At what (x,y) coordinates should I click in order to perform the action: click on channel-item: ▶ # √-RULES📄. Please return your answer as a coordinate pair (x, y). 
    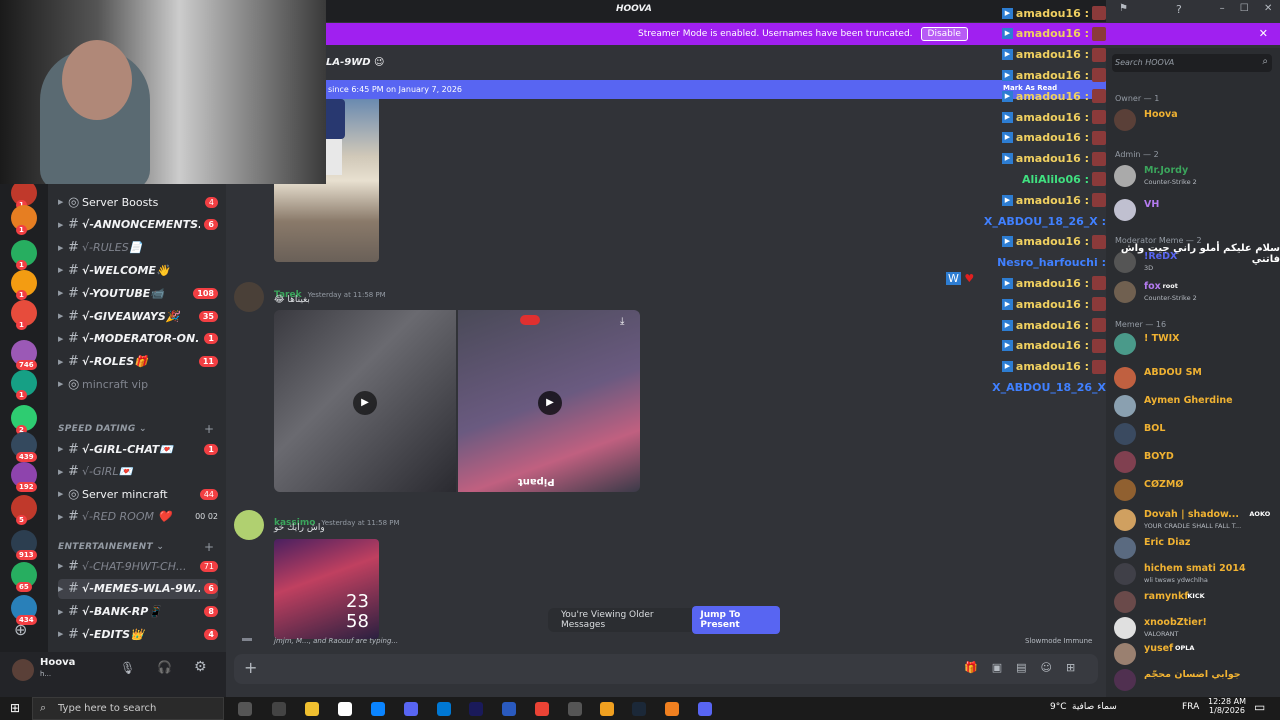
    Looking at the image, I should click on (138, 248).